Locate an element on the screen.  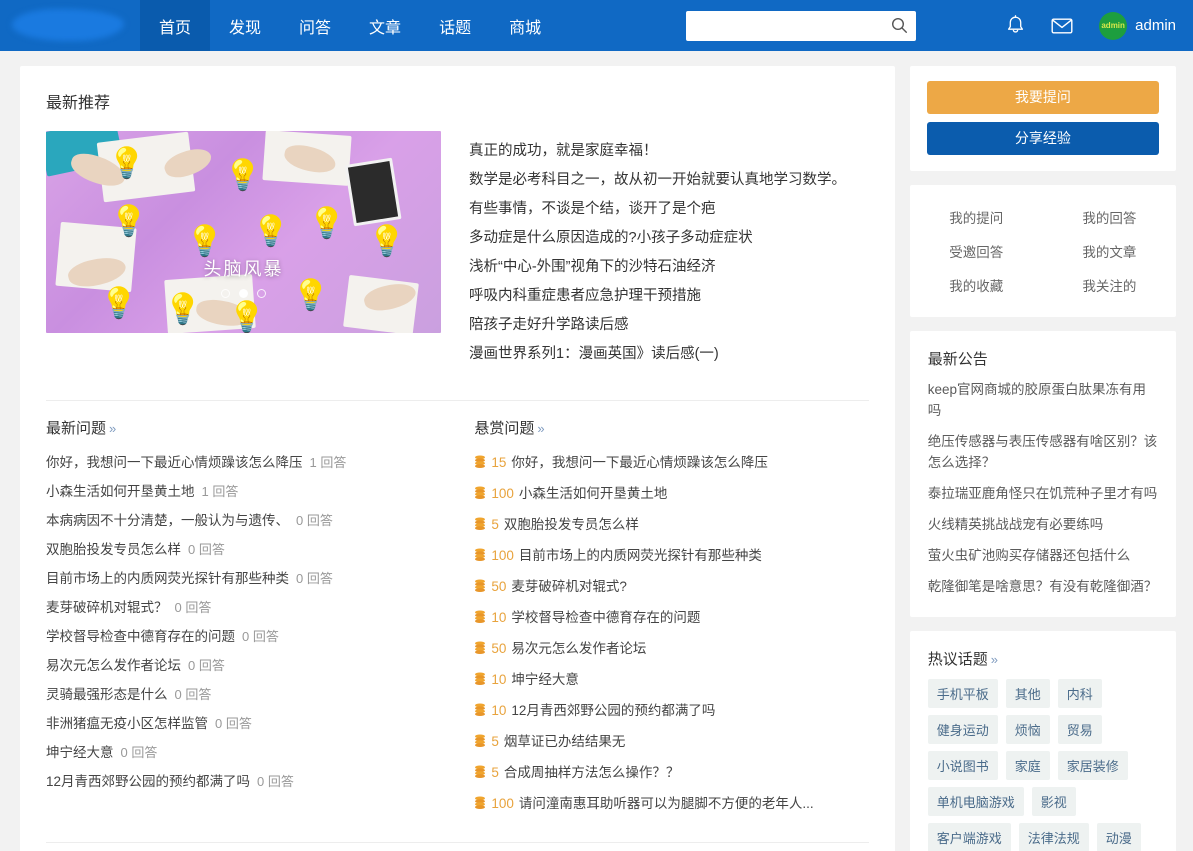
article-link: 有些事情，不谈是个结，谈开了是个疤 is located at coordinates (669, 209).